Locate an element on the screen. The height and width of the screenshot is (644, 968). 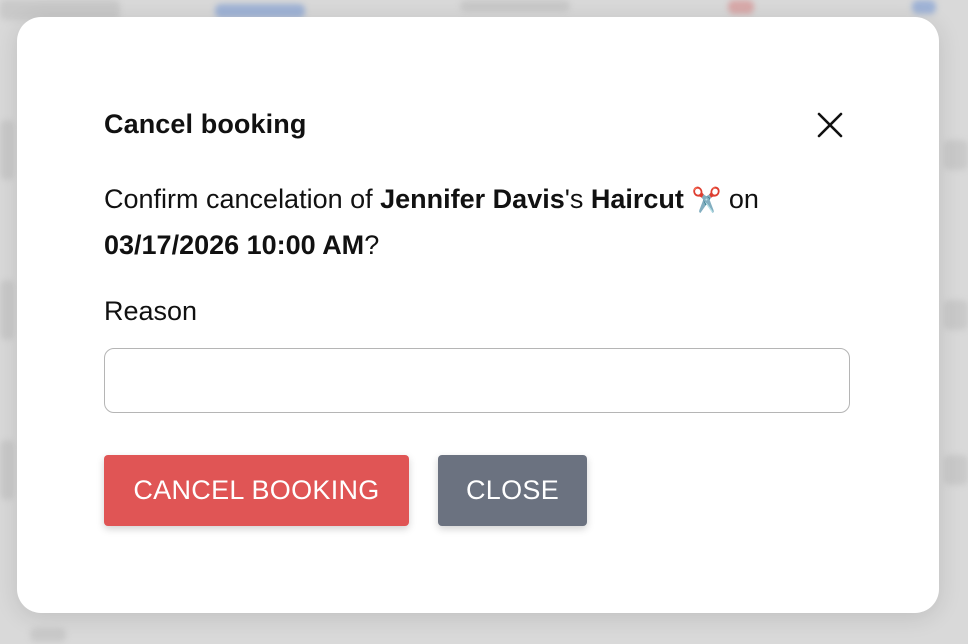
bg-icon is located at coordinates (924, 7).